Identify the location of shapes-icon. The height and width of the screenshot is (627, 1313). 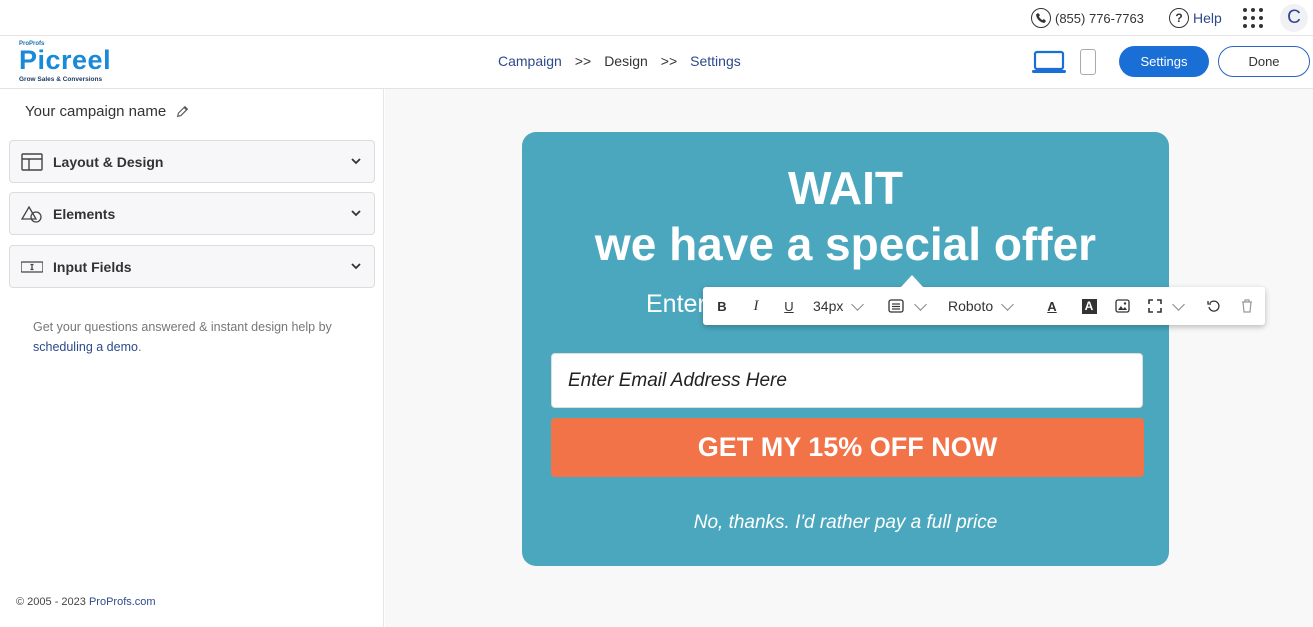
(31, 214).